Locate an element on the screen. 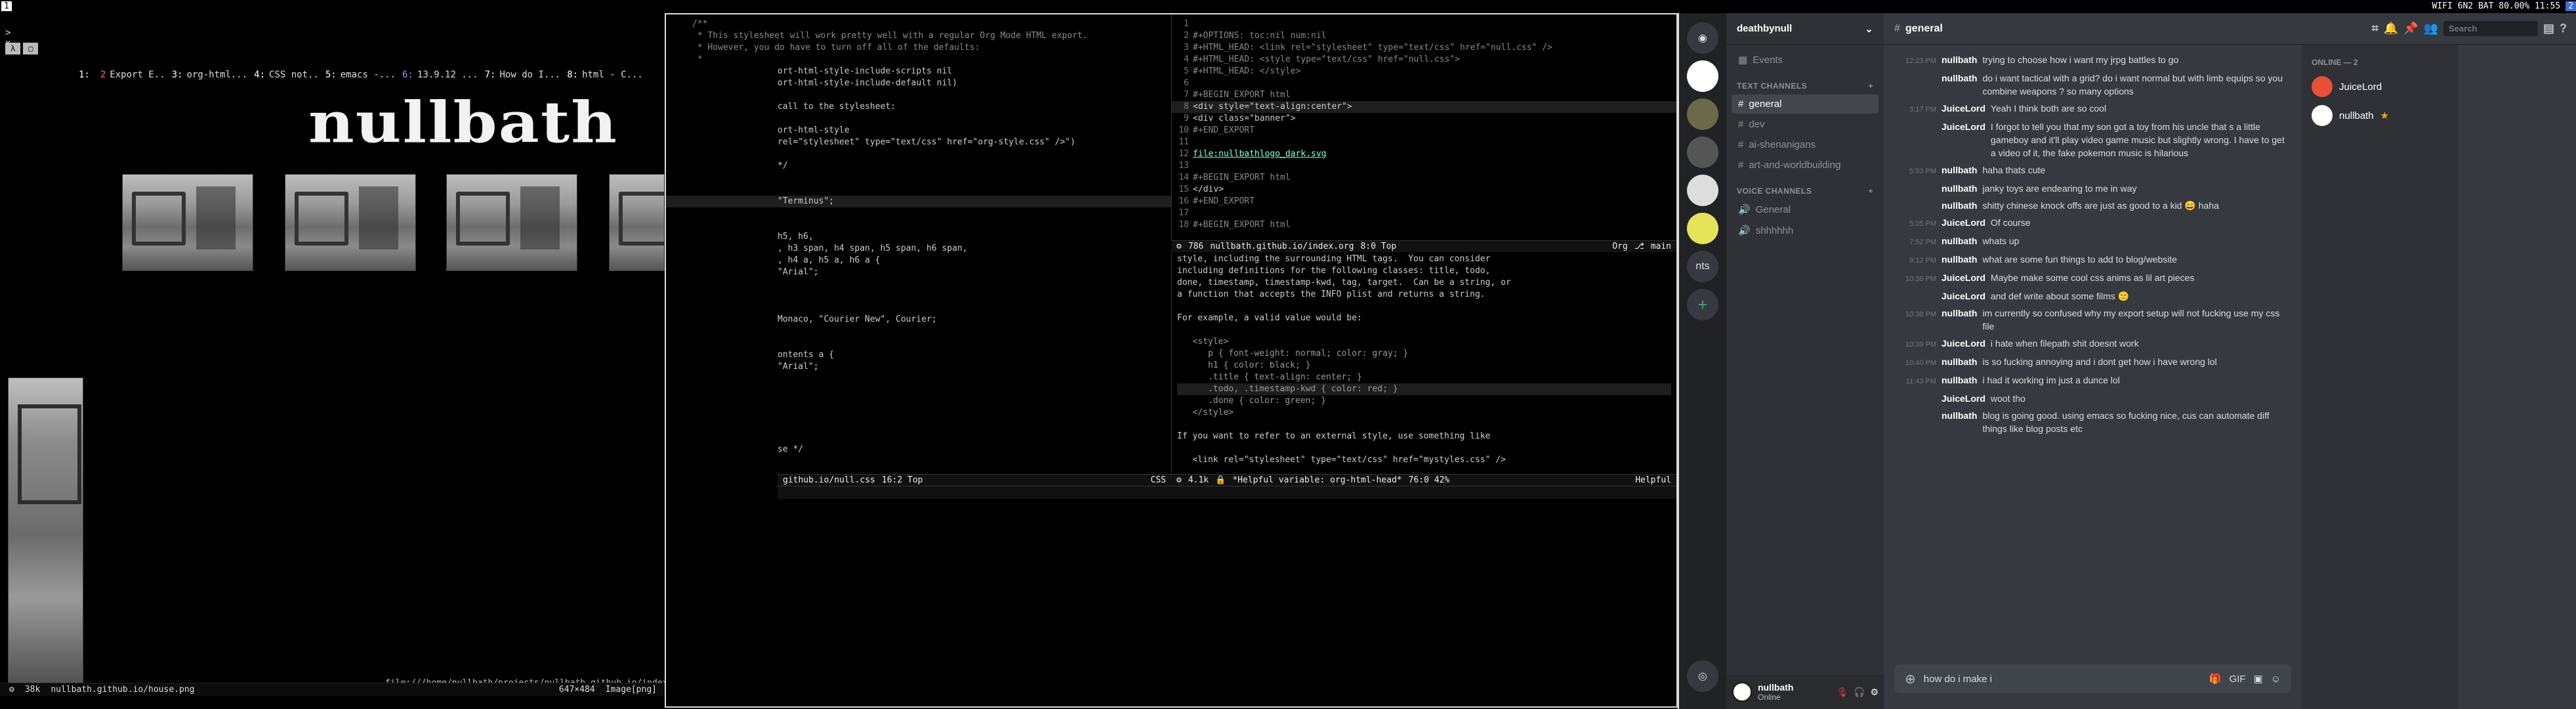 This screenshot has width=2576, height=709. members-icon: 👥 is located at coordinates (2431, 28).